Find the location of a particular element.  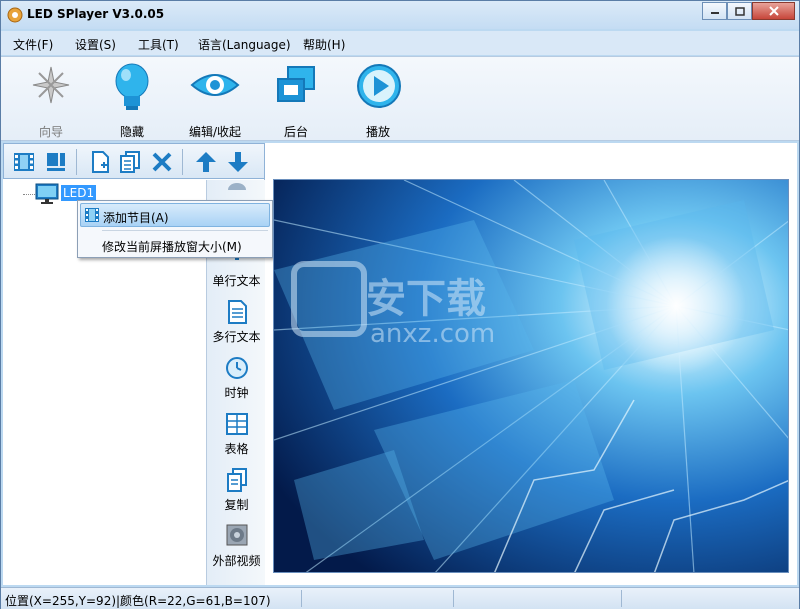

play-button: 播放 is located at coordinates (378, 100).